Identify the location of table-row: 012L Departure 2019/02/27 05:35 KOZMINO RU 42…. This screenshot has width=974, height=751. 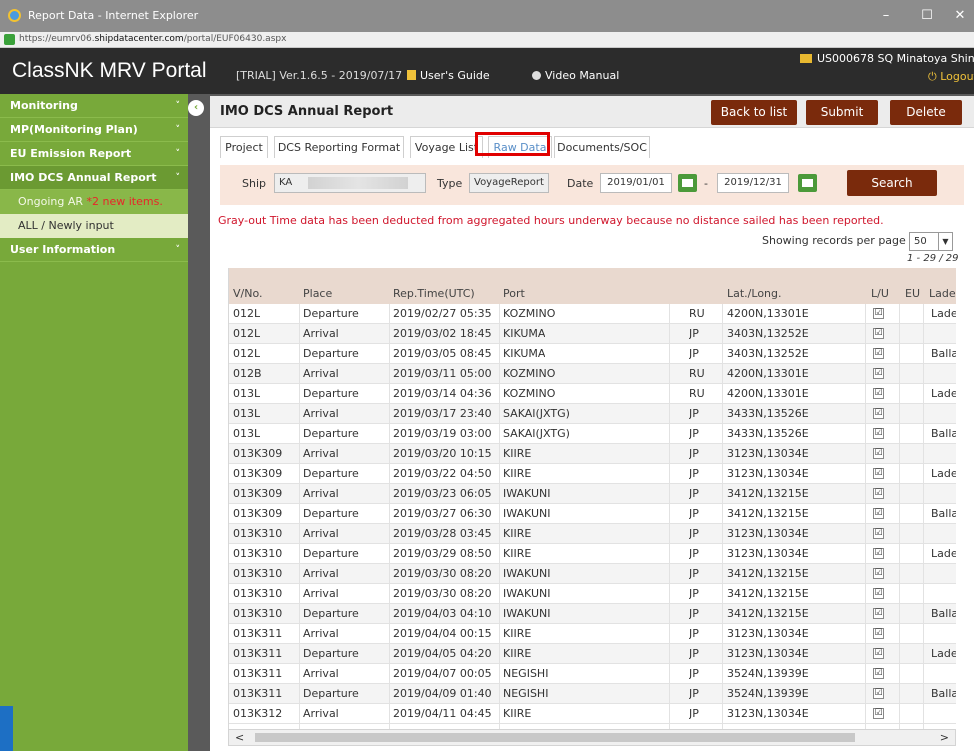
(592, 314).